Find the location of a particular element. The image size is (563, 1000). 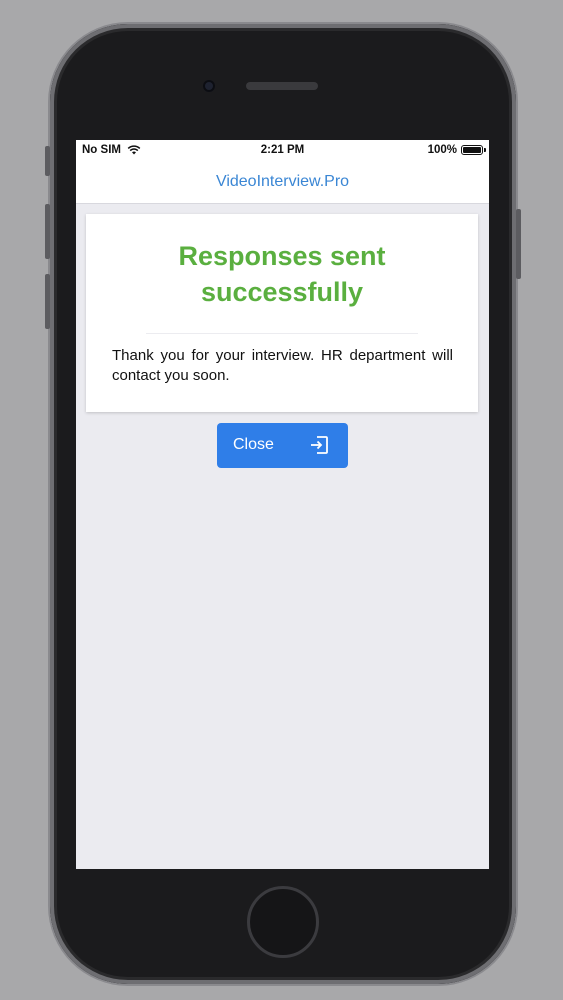

battery-percent: 100% is located at coordinates (442, 150).